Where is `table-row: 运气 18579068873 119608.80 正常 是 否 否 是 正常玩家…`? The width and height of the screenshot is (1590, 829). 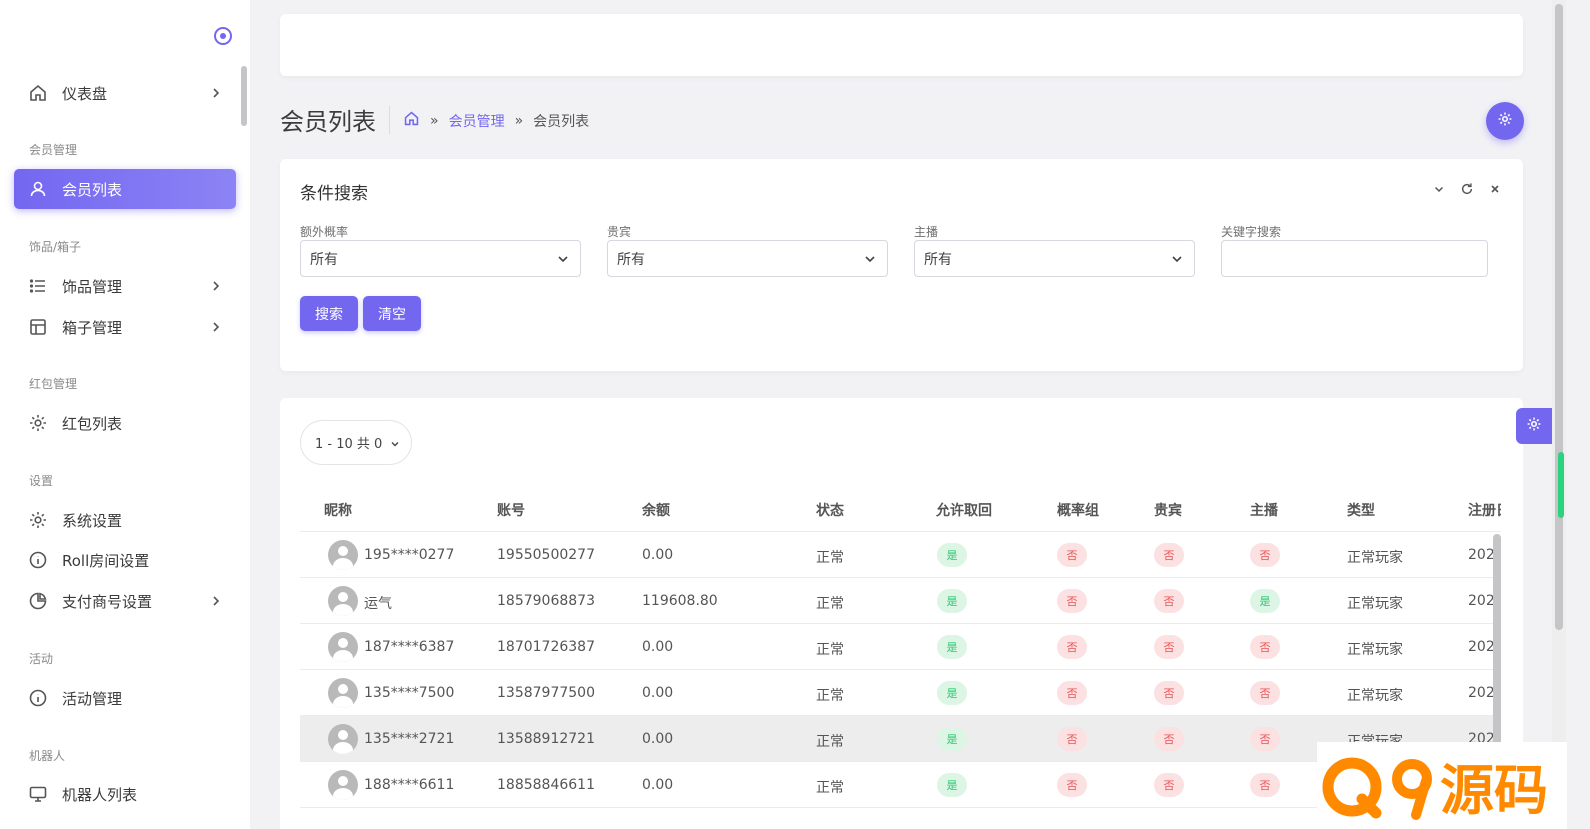
table-row: 运气 18579068873 119608.80 正常 是 否 否 是 正常玩家… is located at coordinates (900, 601).